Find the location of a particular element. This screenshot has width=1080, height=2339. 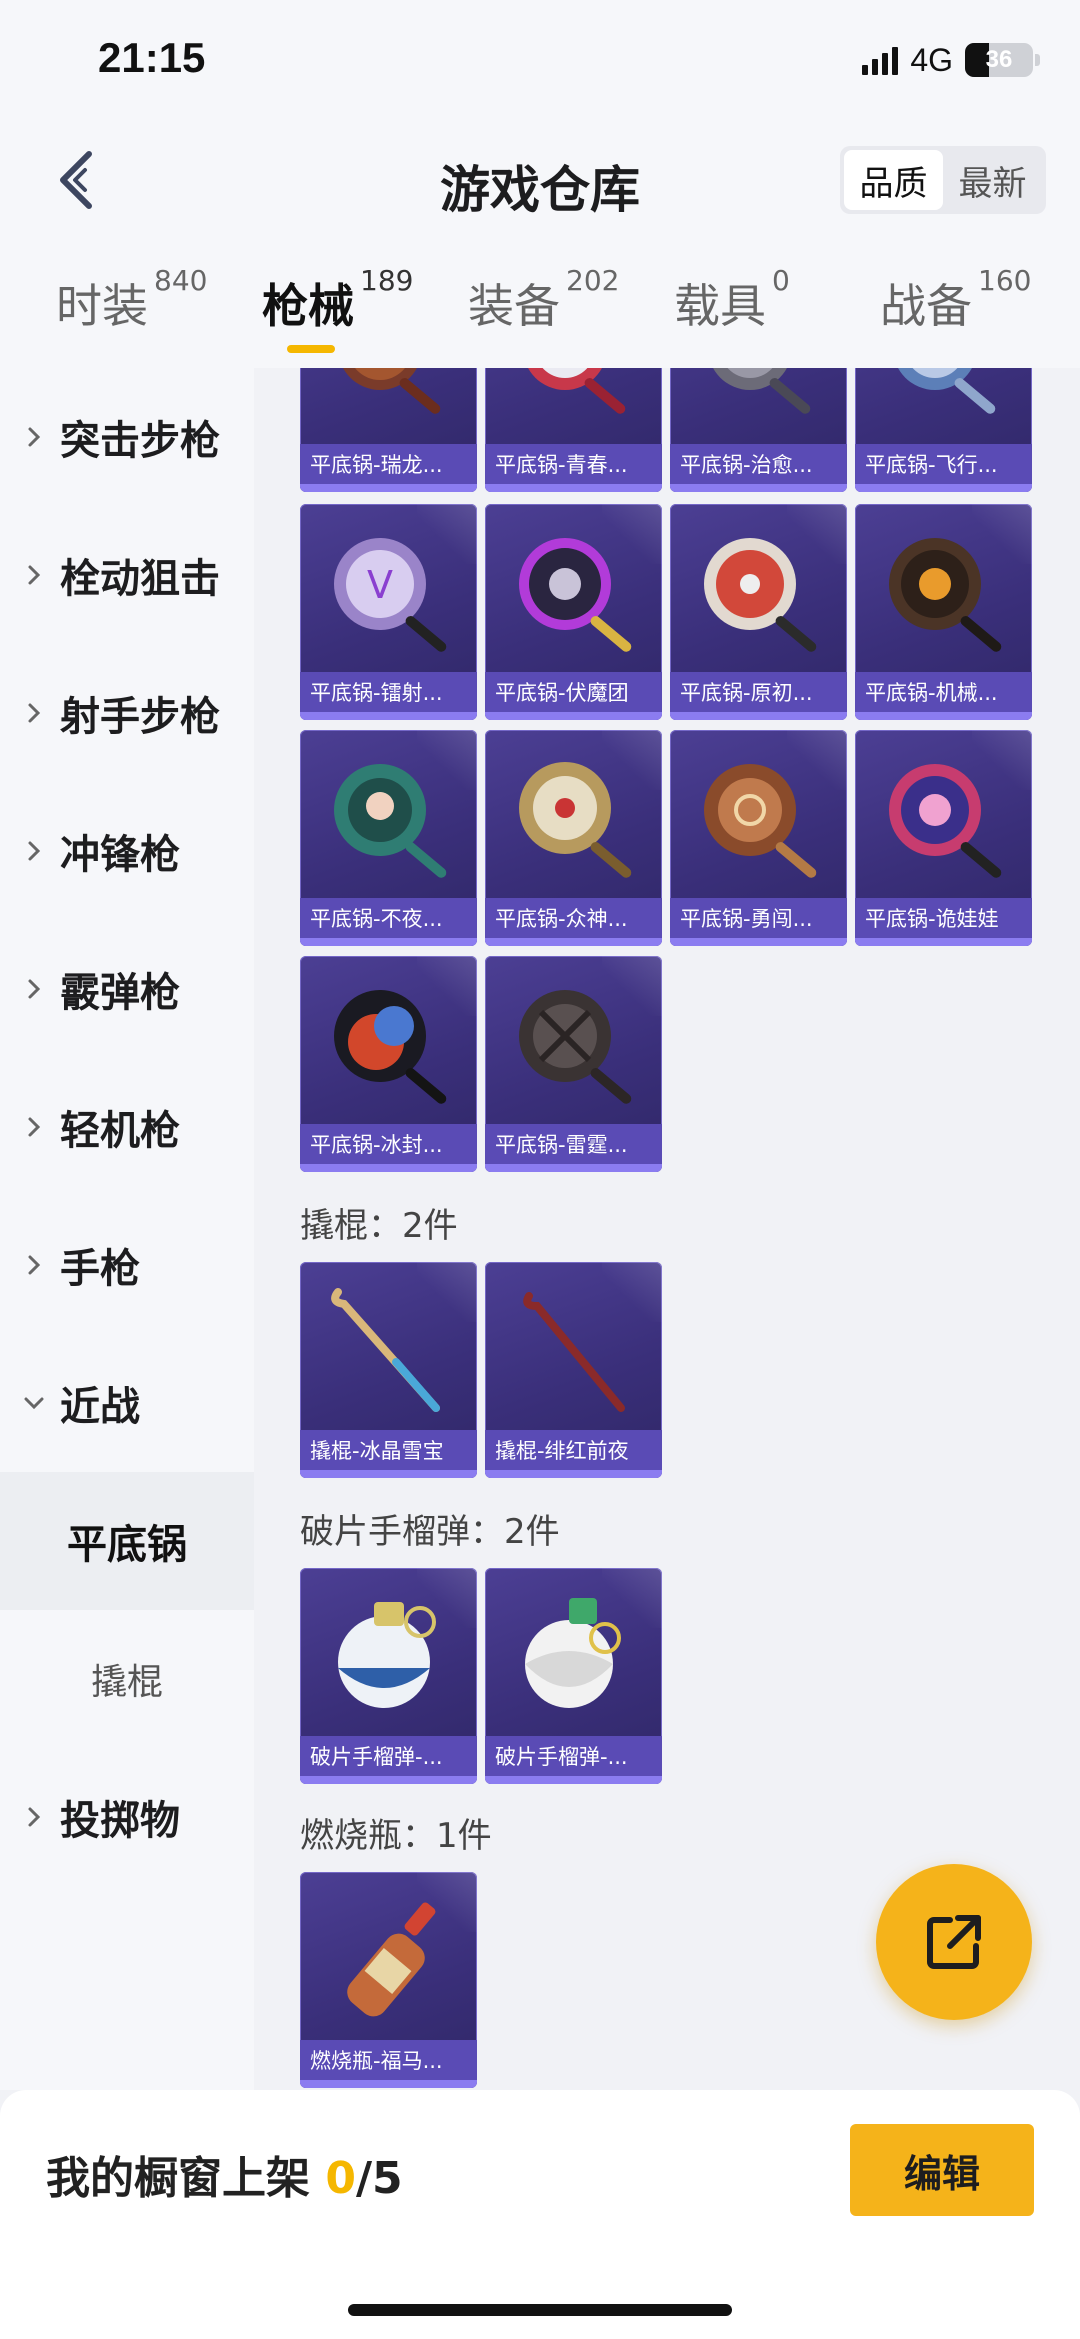

sidebar-item-label: 射手步枪 is located at coordinates (140, 717).